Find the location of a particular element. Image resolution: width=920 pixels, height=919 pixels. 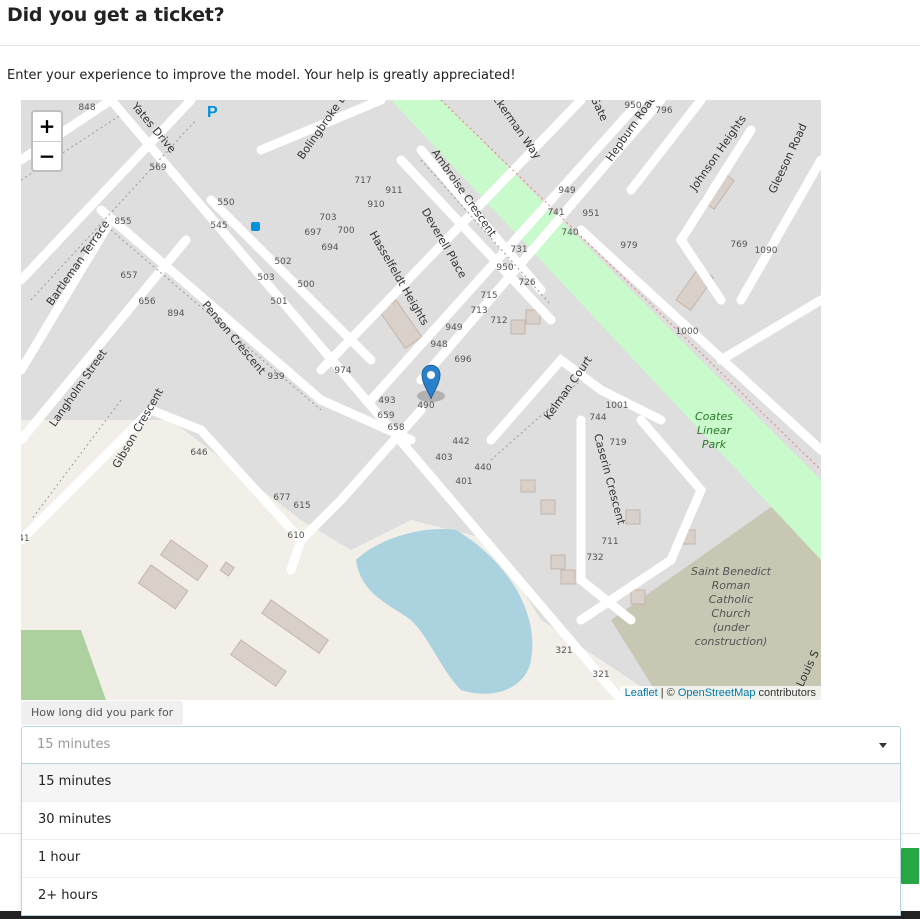

park-duration-label: How long did you park for is located at coordinates (102, 713).